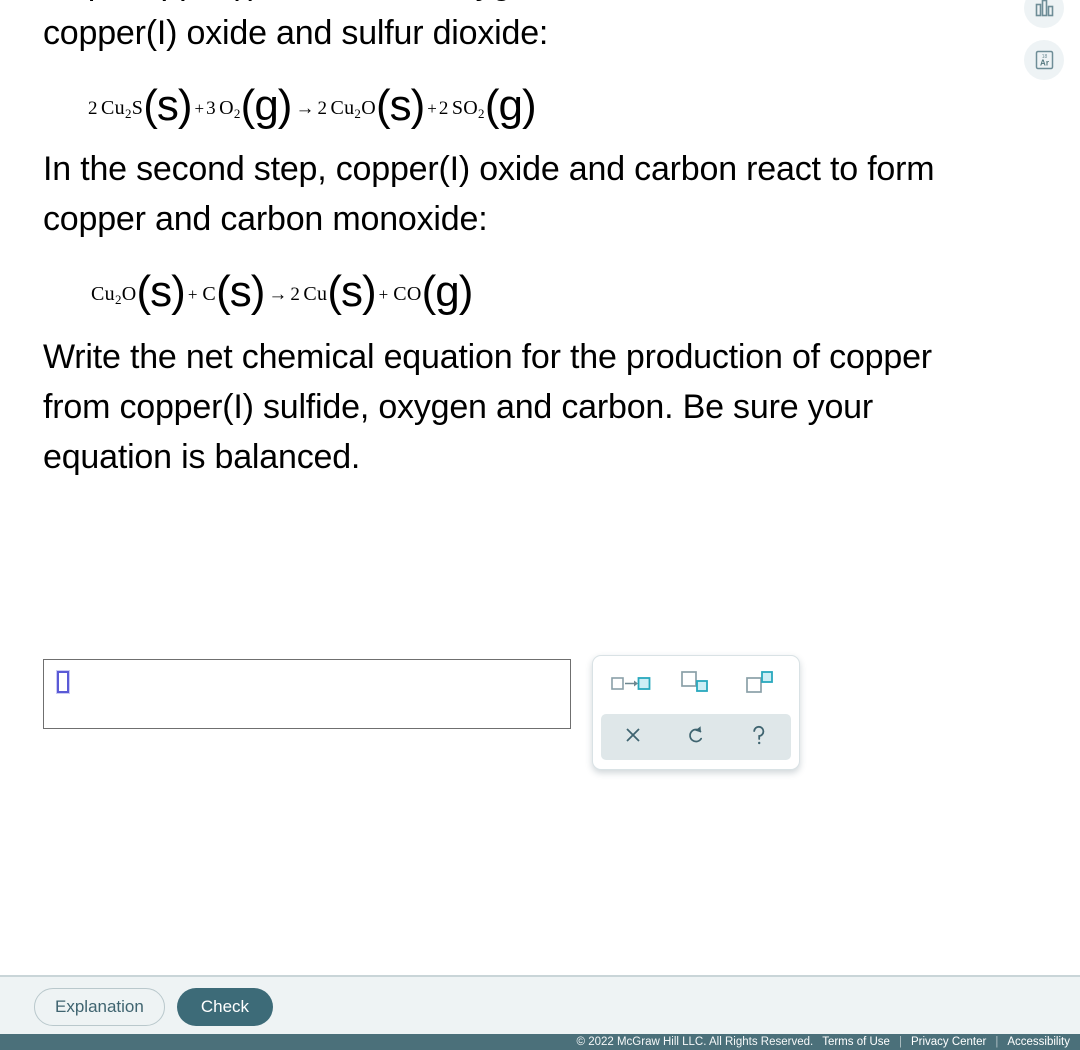  I want to click on explanation-button: Explanation, so click(99, 1007).